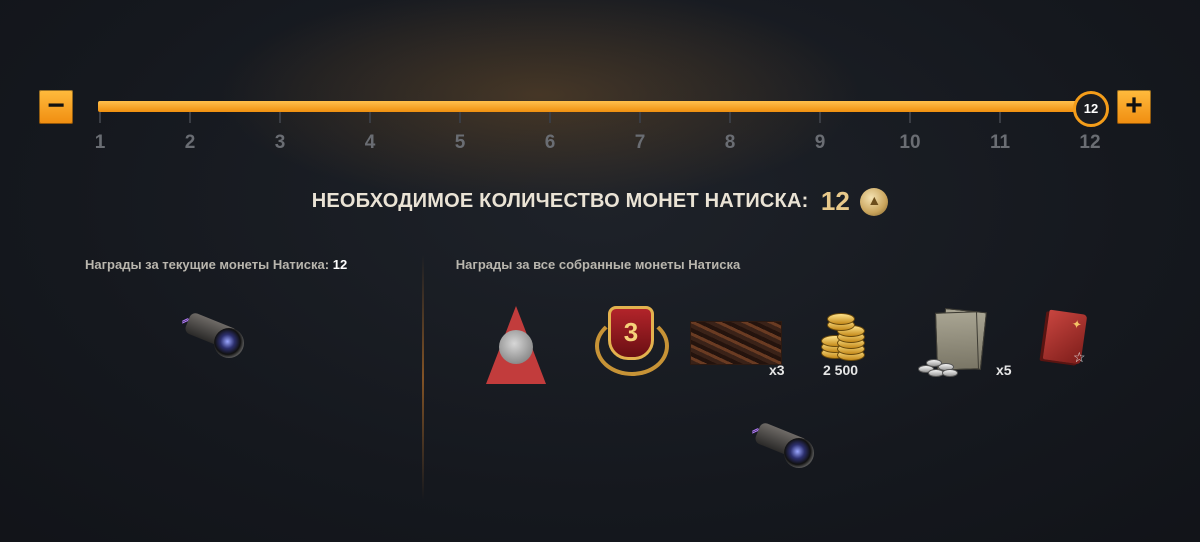  What do you see at coordinates (938, 366) in the screenshot?
I see `silver-coins-icon` at bounding box center [938, 366].